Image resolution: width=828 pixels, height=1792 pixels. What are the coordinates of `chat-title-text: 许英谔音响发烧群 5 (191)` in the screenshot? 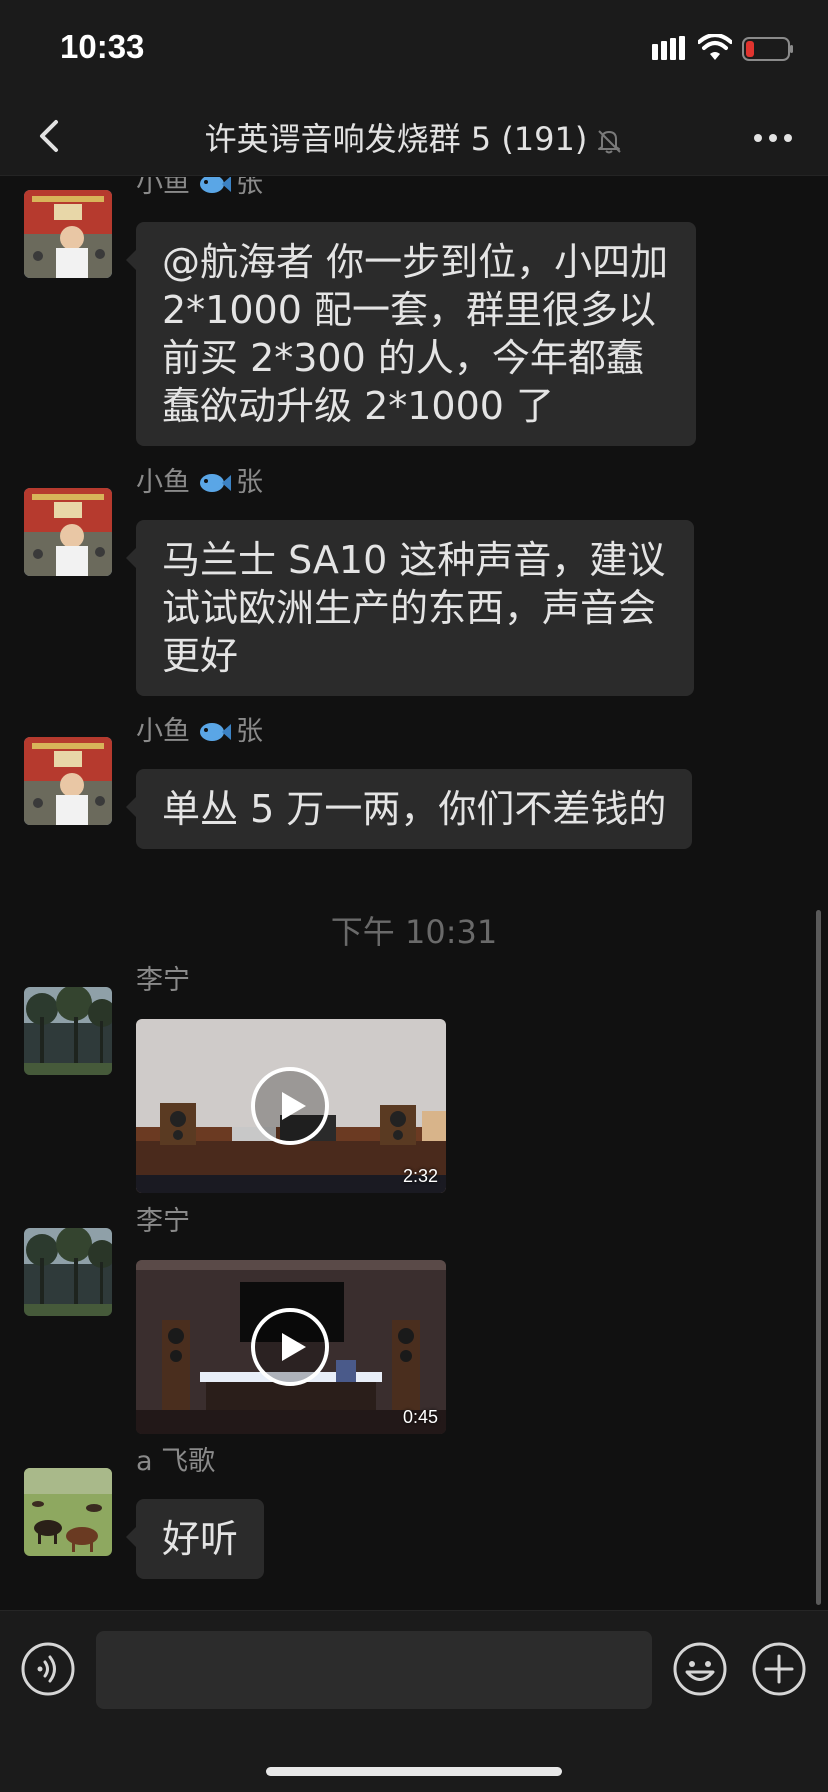 It's located at (396, 139).